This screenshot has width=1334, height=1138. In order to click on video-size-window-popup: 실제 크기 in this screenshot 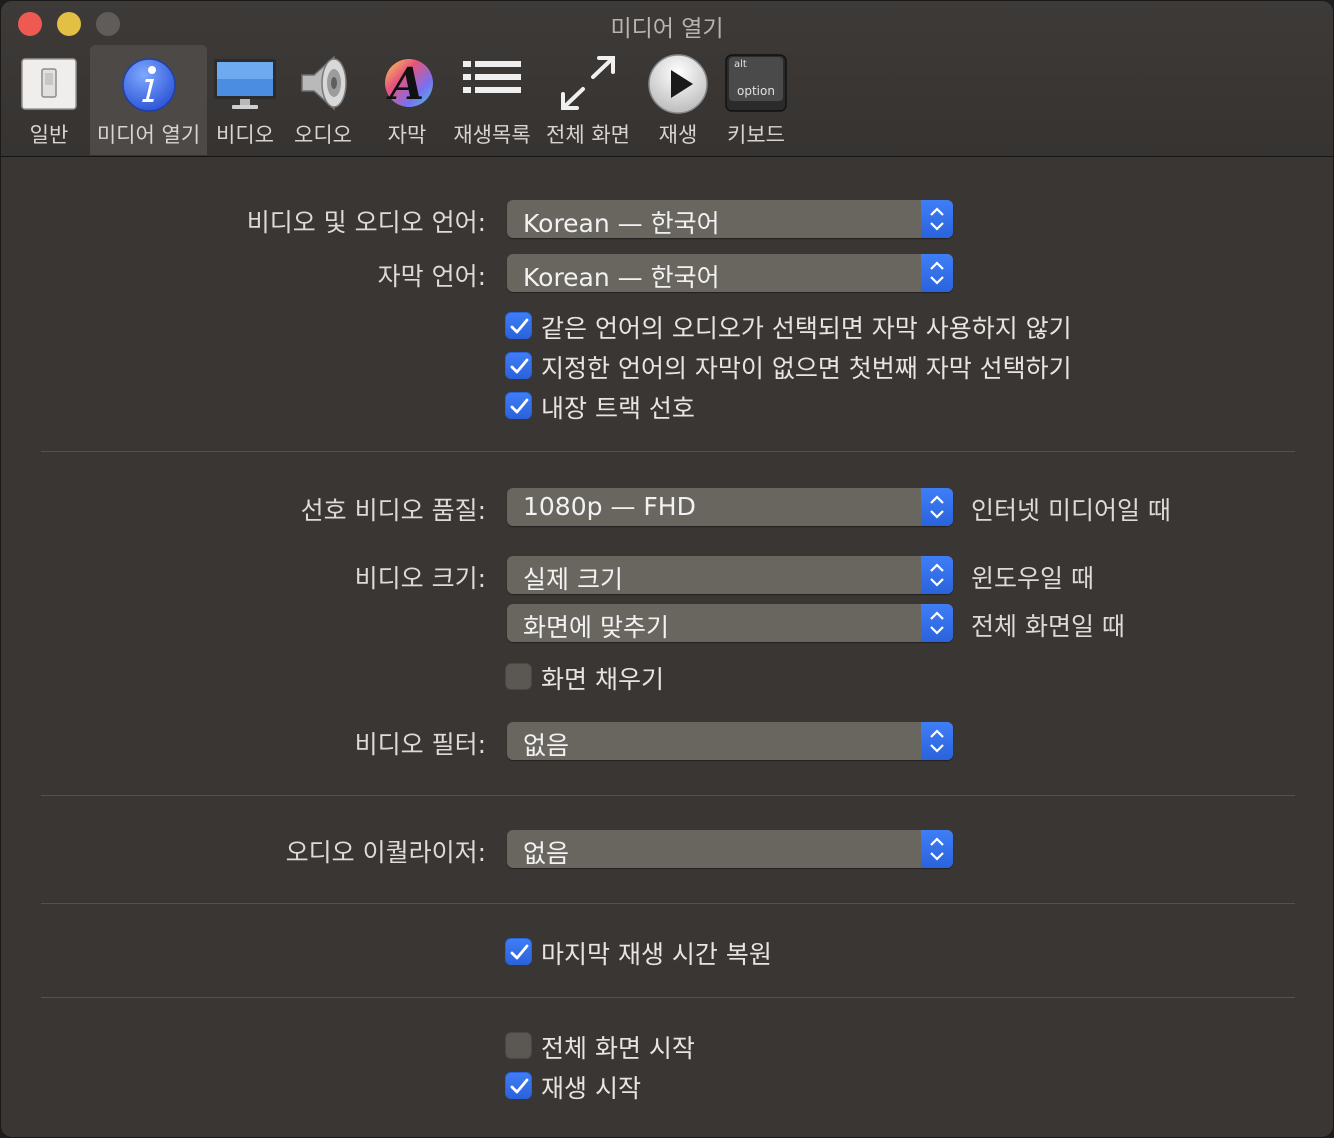, I will do `click(730, 575)`.